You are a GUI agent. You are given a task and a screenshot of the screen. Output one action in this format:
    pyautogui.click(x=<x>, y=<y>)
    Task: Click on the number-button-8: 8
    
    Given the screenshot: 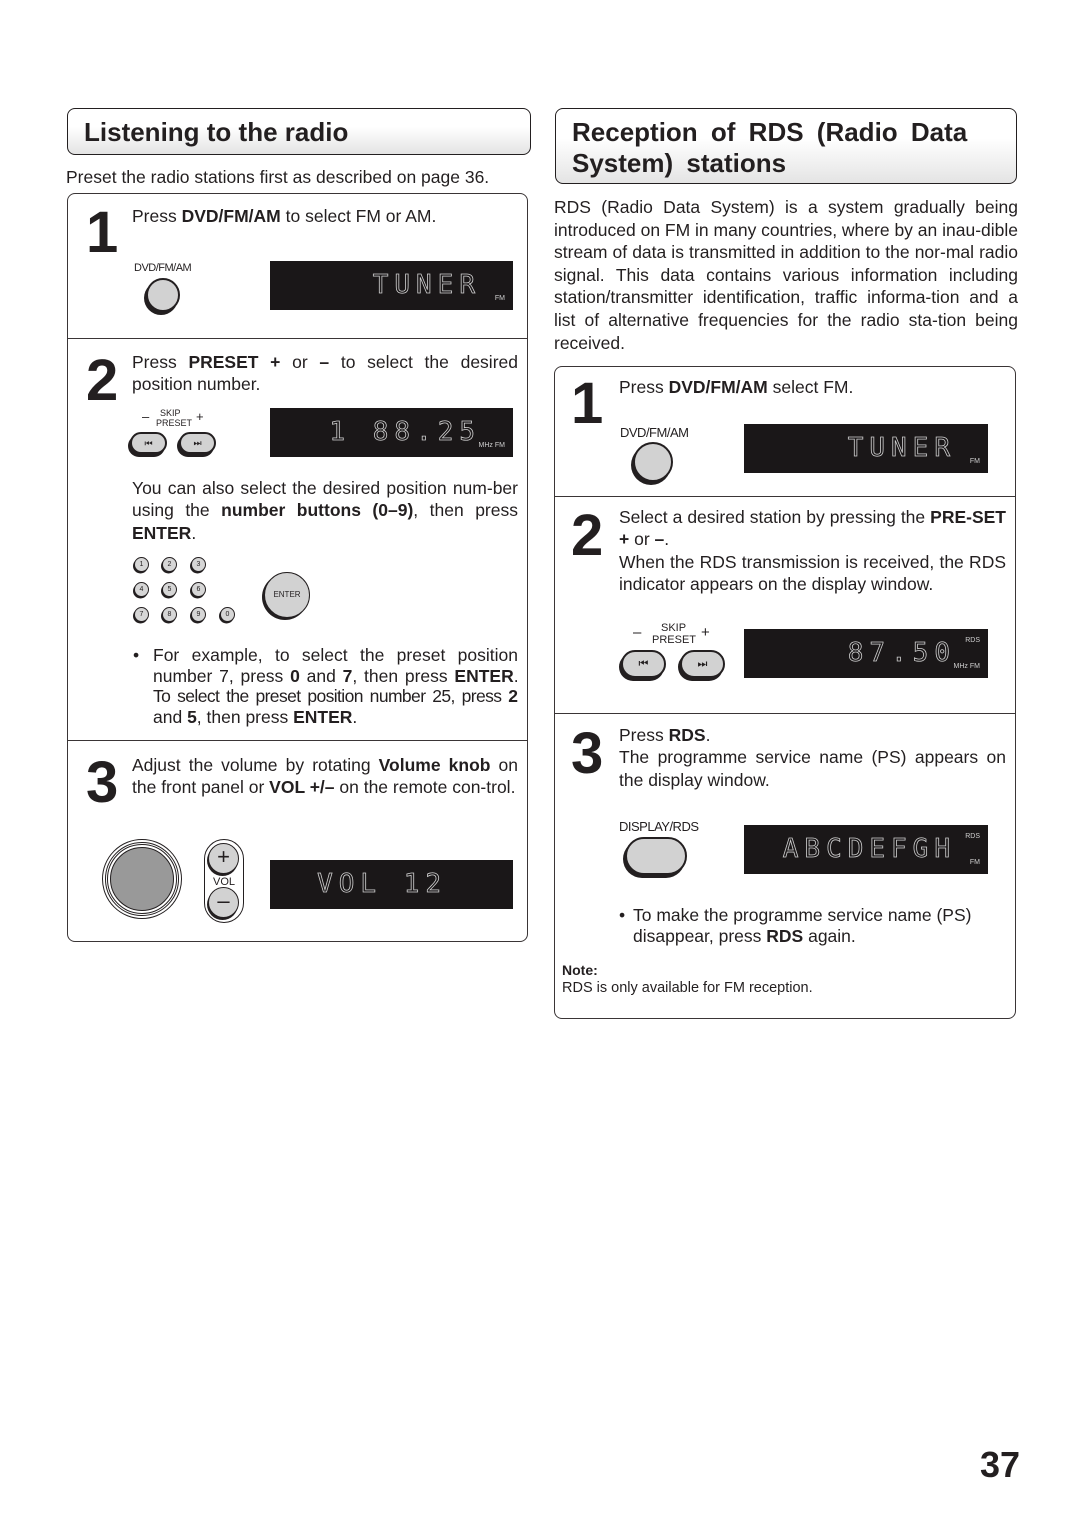 What is the action you would take?
    pyautogui.click(x=169, y=614)
    